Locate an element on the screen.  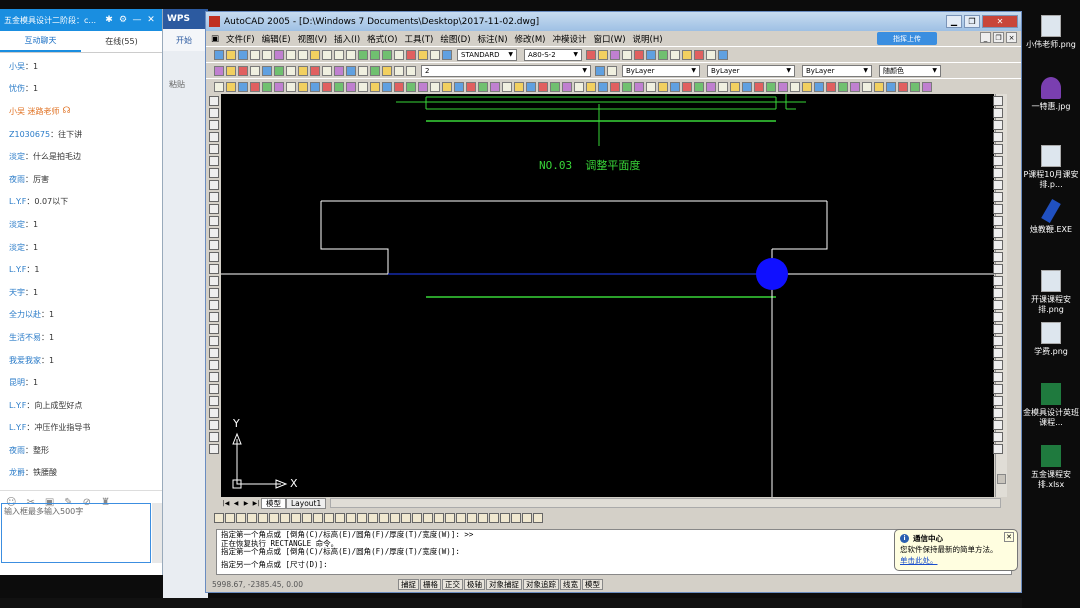
redo-icon is located at coordinates (351, 54).